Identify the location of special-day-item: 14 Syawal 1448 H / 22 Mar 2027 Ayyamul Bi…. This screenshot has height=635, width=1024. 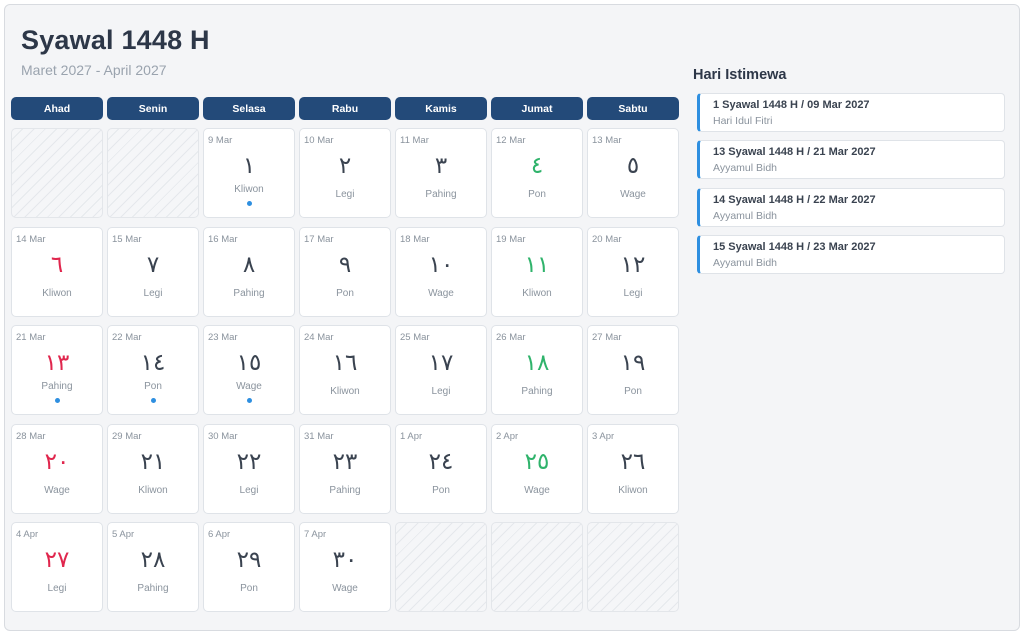
(851, 207).